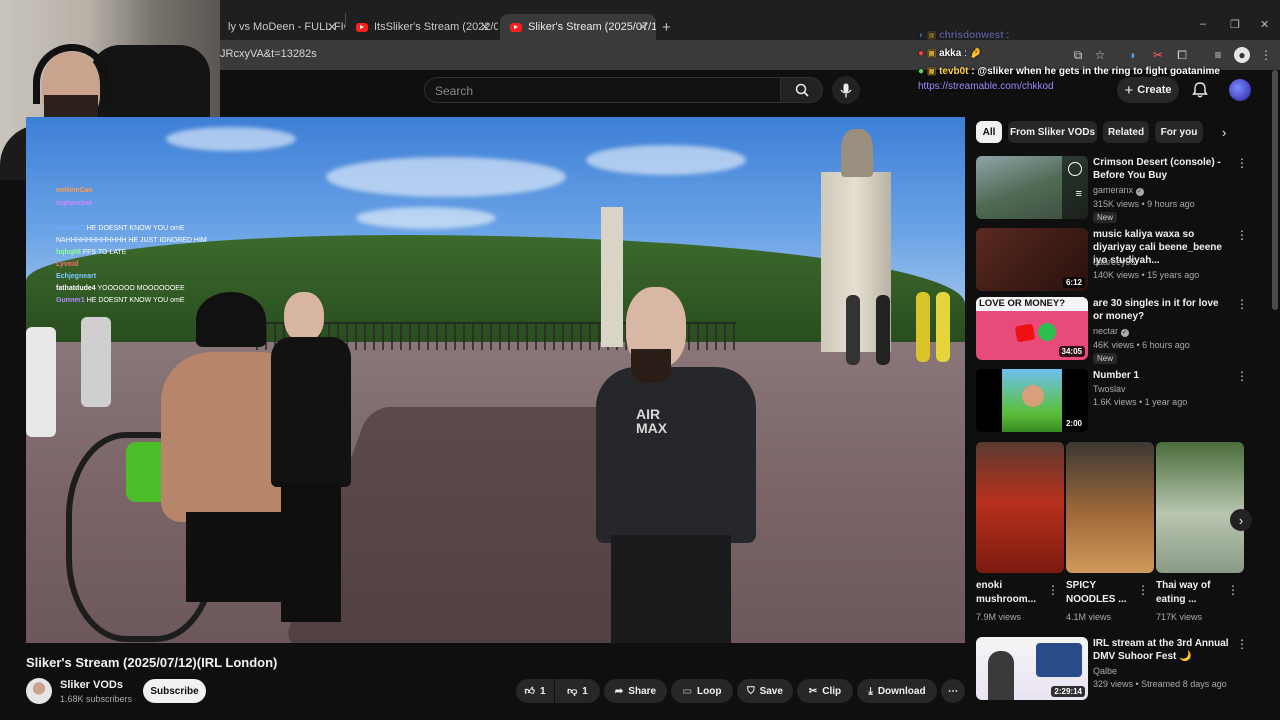 The image size is (1280, 720). I want to click on chip-related: Related, so click(1126, 132).